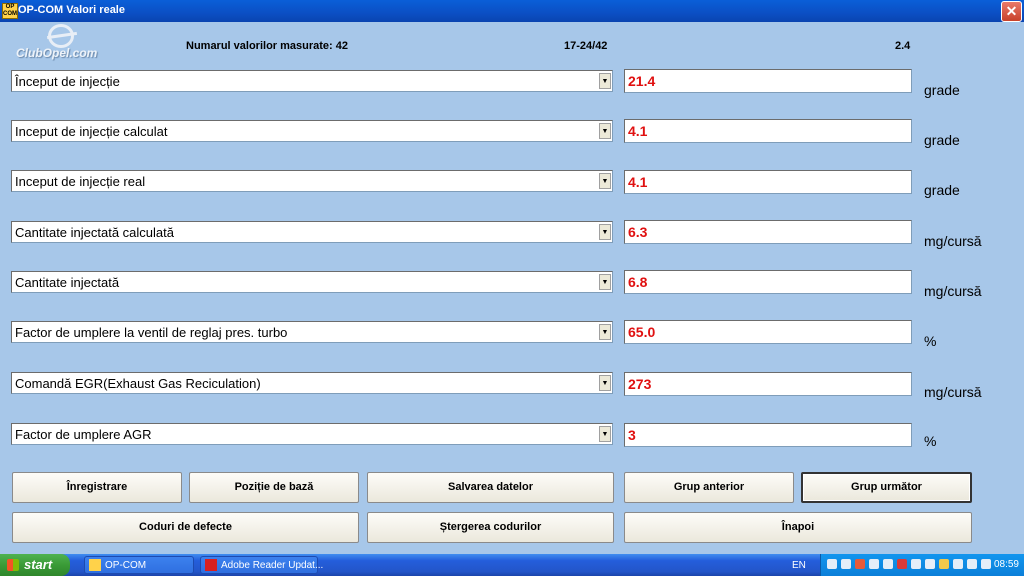 The width and height of the screenshot is (1024, 576). Describe the element at coordinates (490, 527) in the screenshot. I see `clear-codes-button: Ștergerea codurilor` at that location.